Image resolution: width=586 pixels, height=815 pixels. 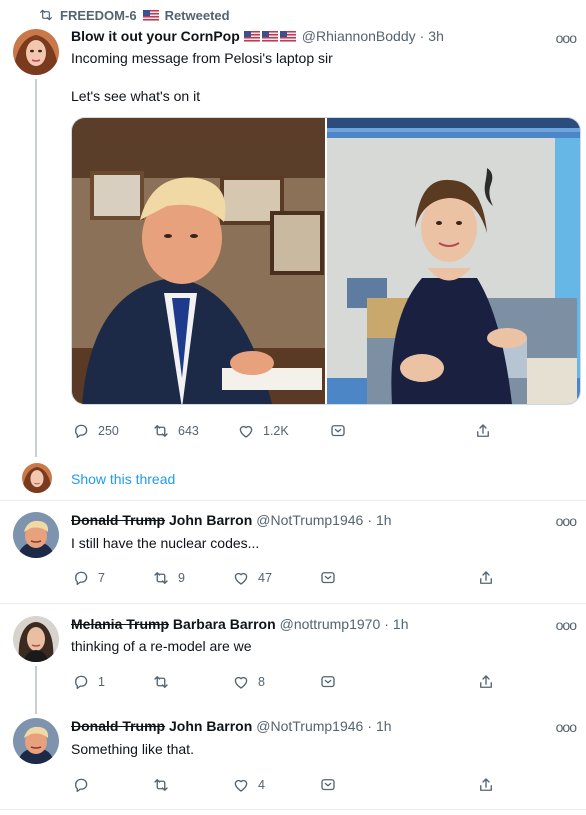 What do you see at coordinates (101, 578) in the screenshot?
I see `reply-count: 7` at bounding box center [101, 578].